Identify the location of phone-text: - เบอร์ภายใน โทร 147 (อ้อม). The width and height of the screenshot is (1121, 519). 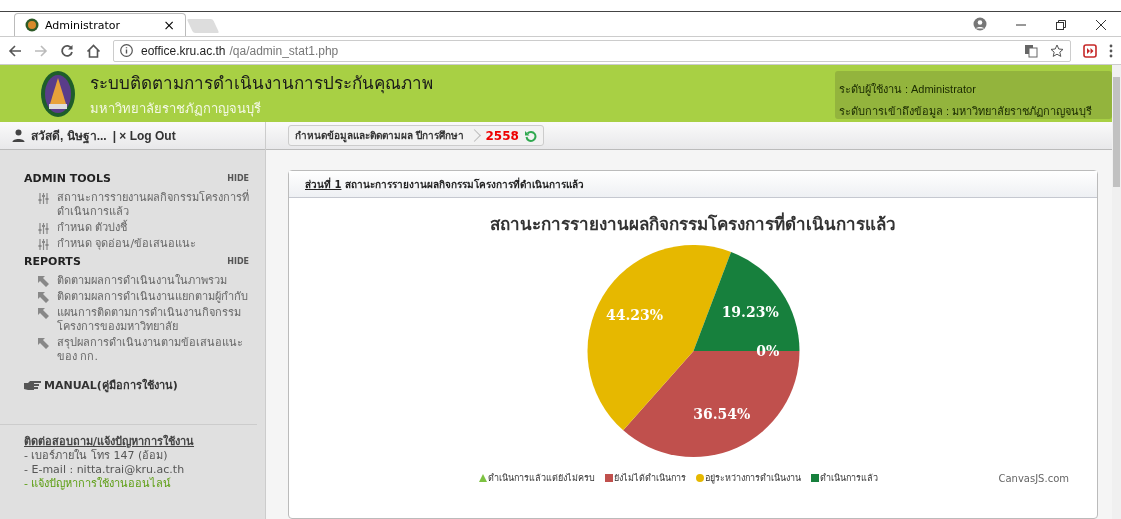
(96, 456).